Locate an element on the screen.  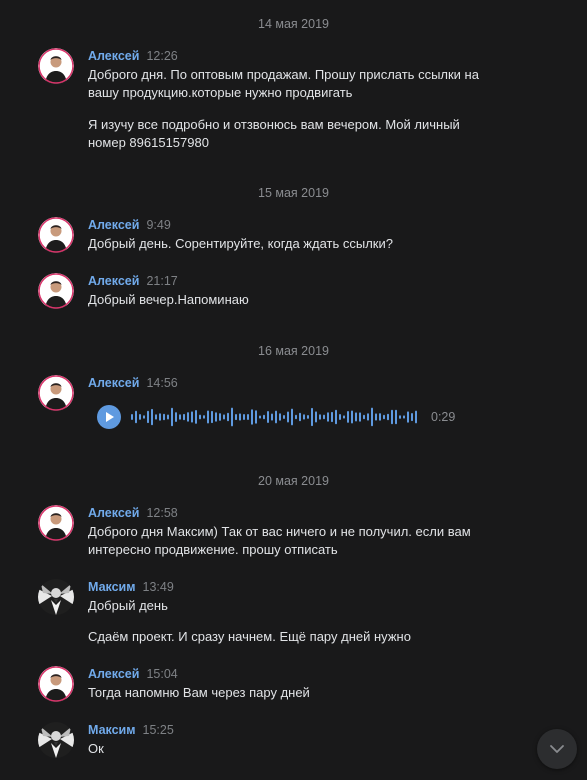
message-time: 13:49 is located at coordinates (158, 587).